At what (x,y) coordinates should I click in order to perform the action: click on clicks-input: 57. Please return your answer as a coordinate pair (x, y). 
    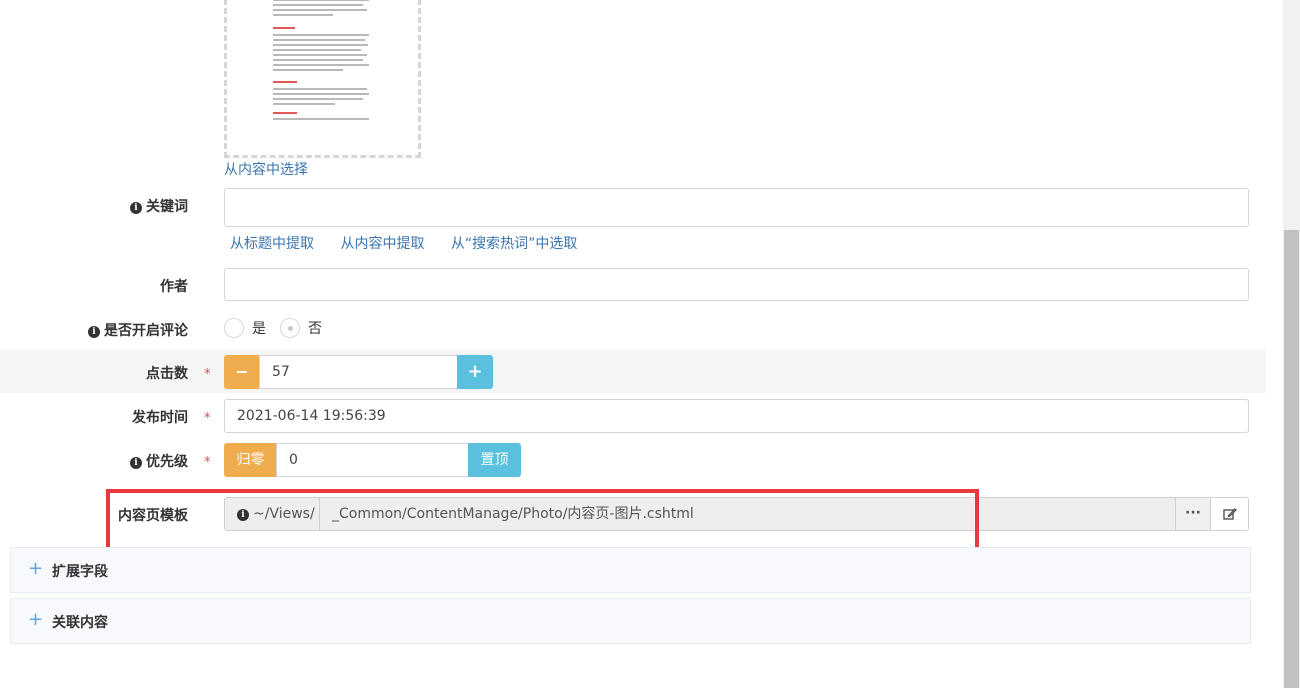
    Looking at the image, I should click on (358, 372).